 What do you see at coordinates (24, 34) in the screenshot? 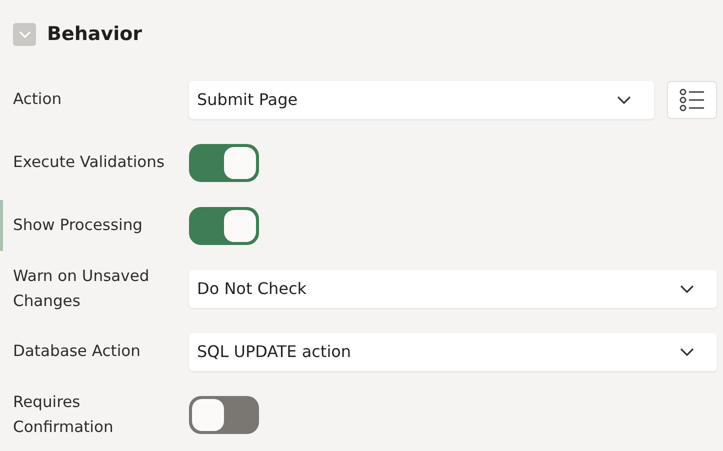
I see `collapse-toggle` at bounding box center [24, 34].